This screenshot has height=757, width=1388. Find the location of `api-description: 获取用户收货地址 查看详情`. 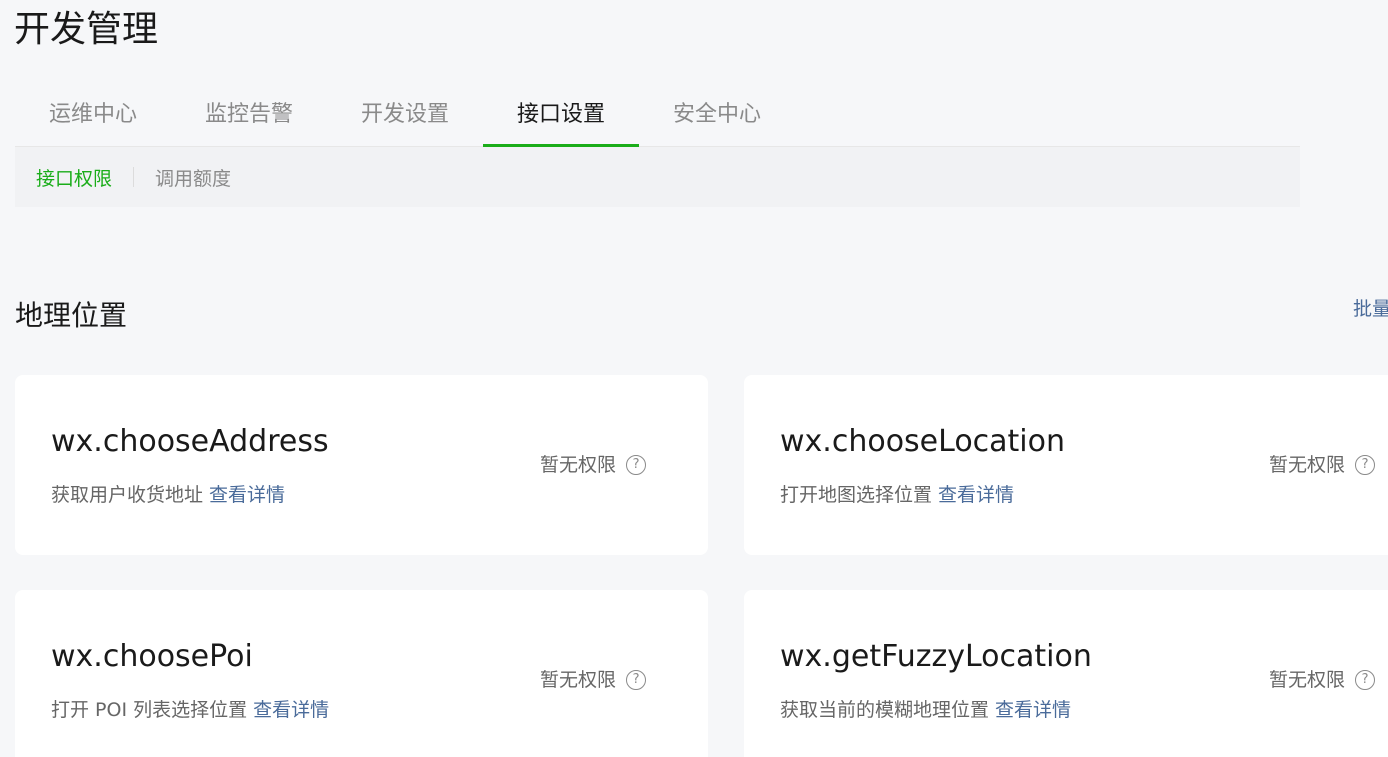

api-description: 获取用户收货地址 查看详情 is located at coordinates (168, 495).